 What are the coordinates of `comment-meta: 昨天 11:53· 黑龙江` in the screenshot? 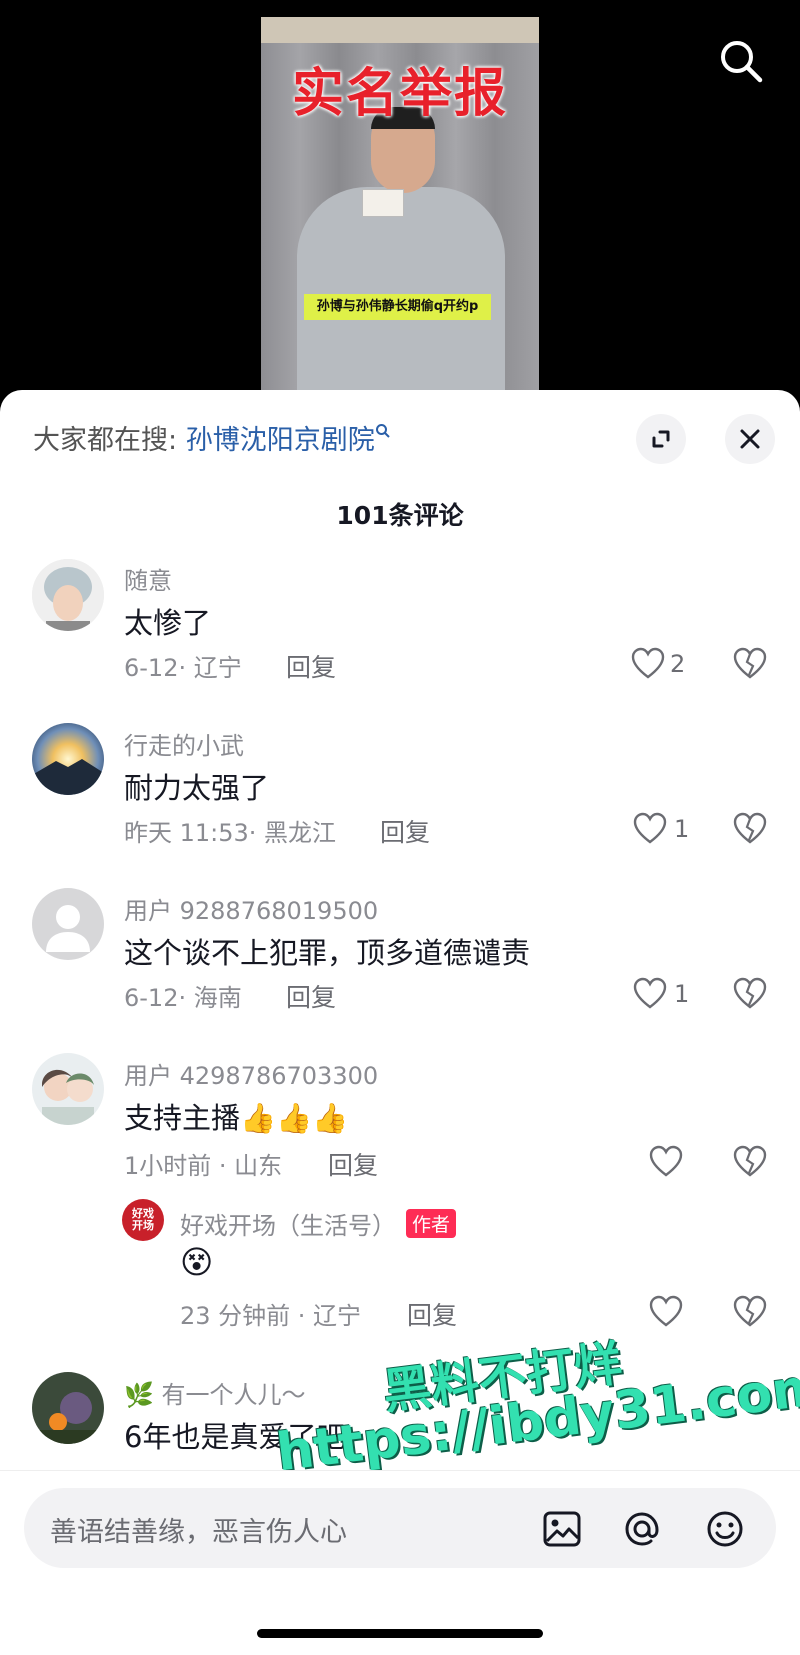 It's located at (230, 833).